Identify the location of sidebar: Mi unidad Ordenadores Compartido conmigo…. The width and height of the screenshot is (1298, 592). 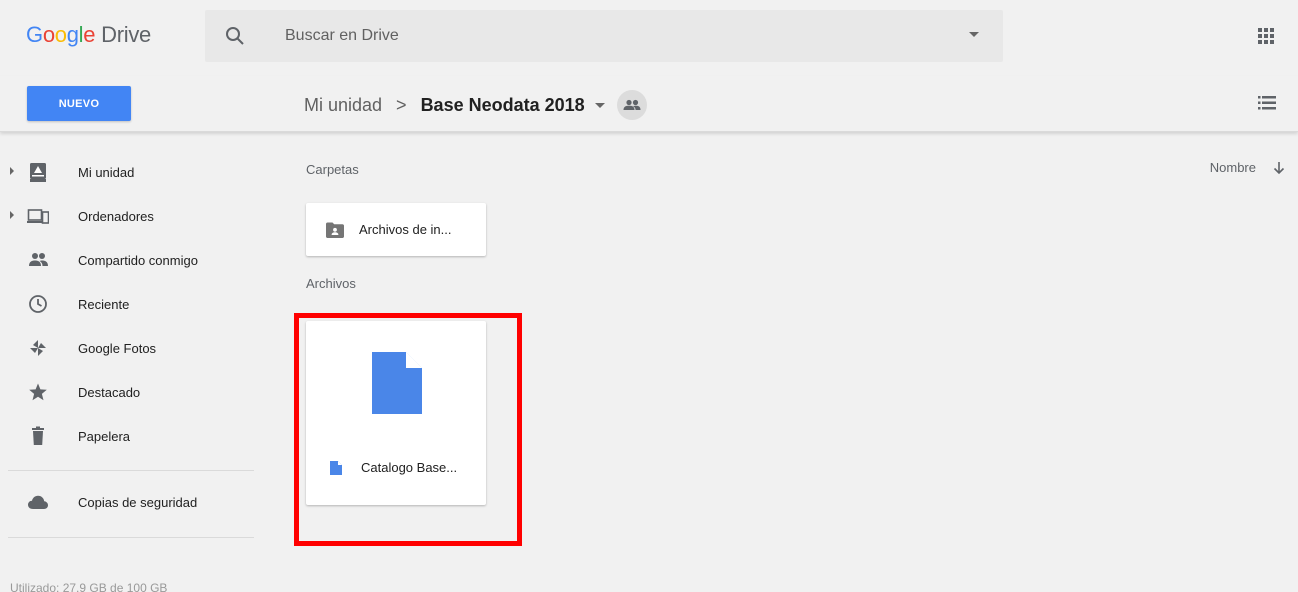
(127, 371).